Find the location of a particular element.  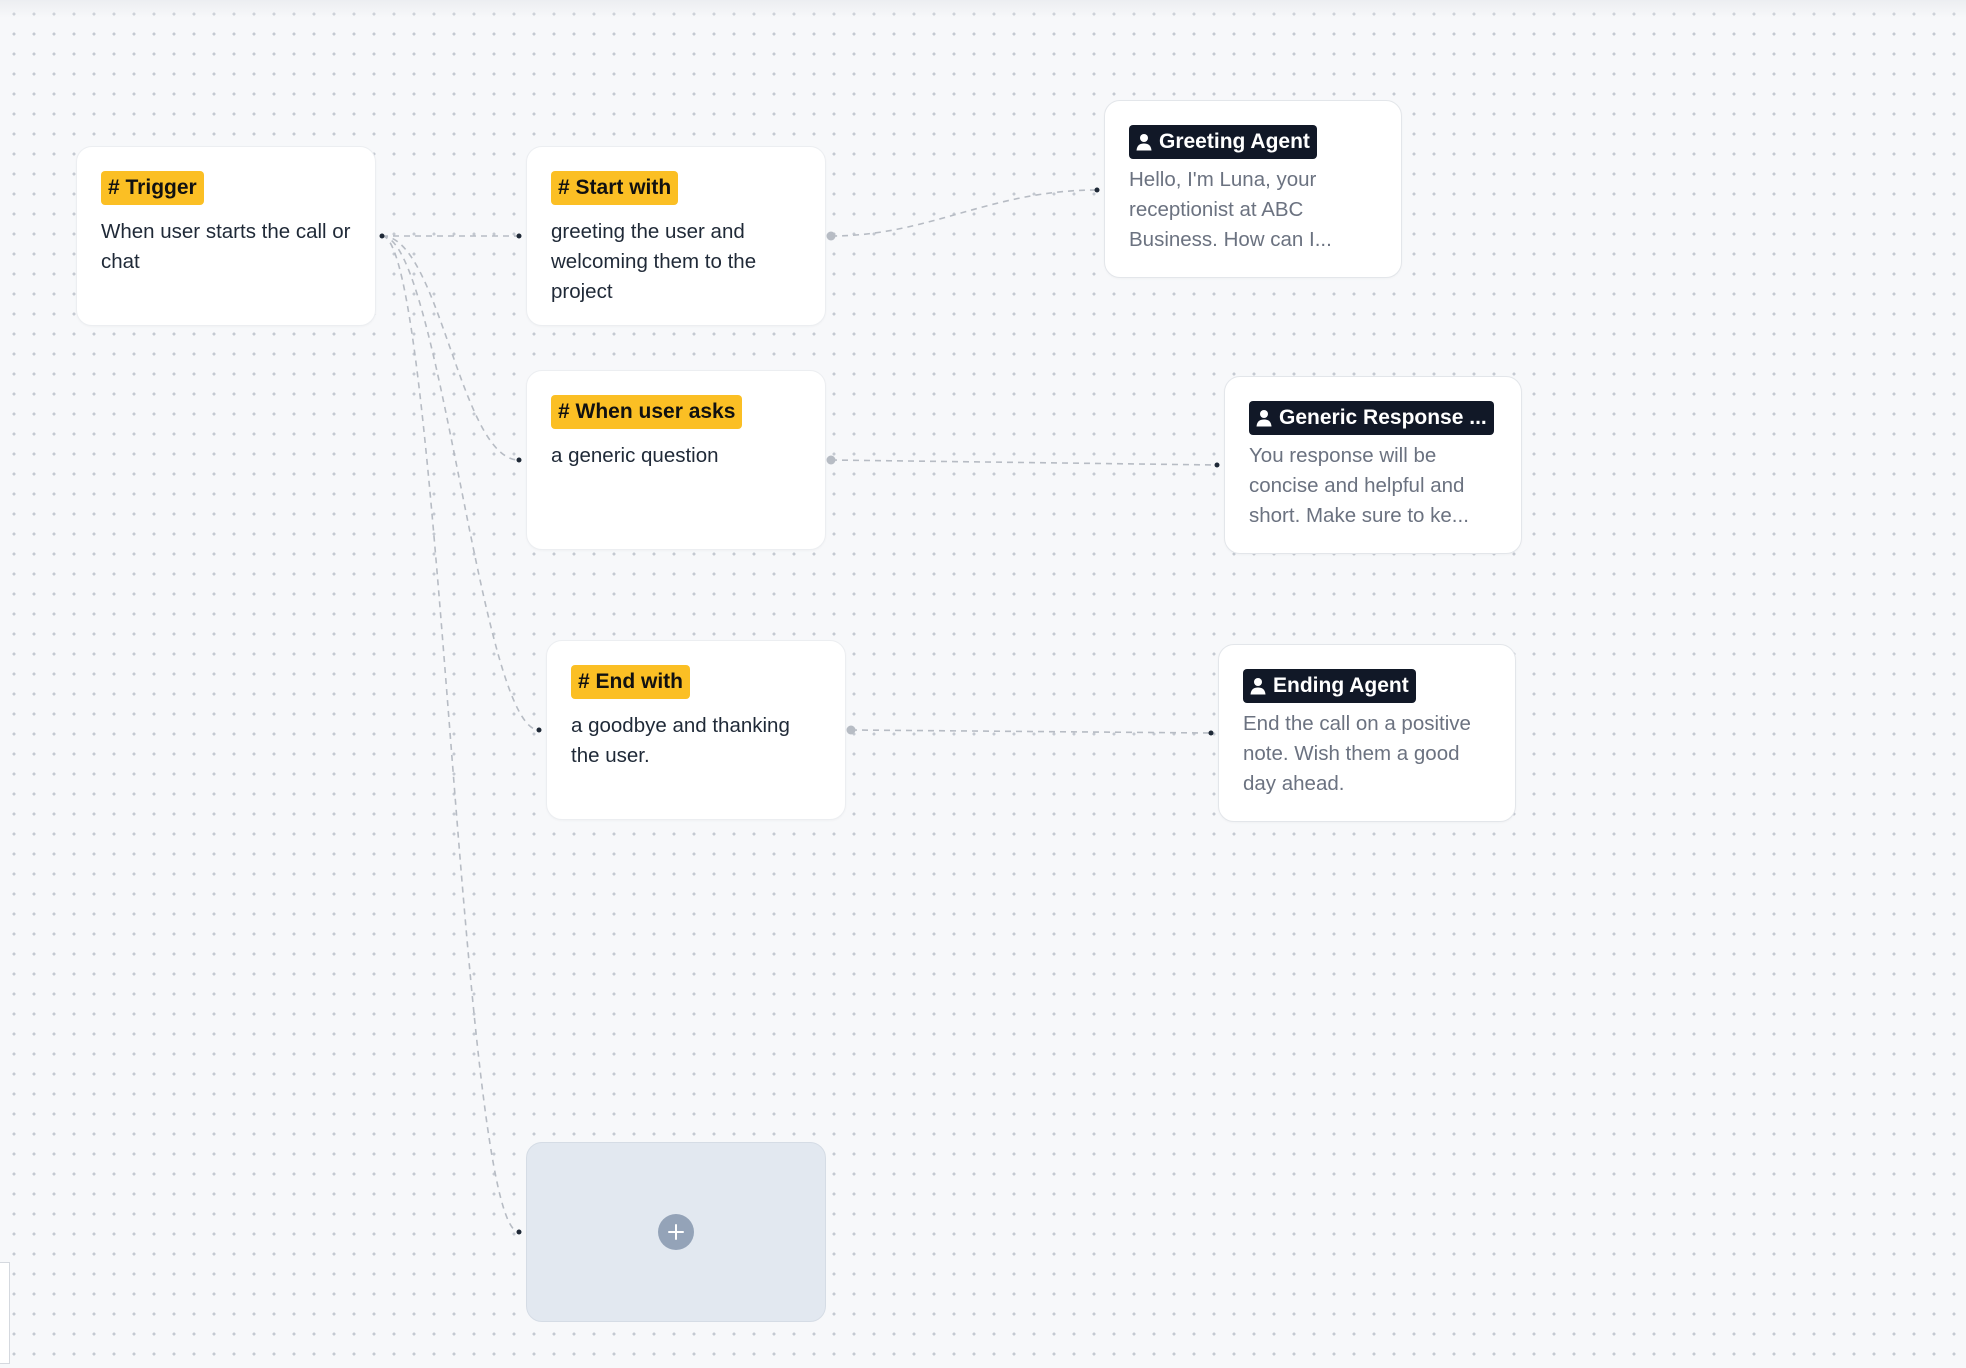

add-node-placeholder is located at coordinates (676, 1232).